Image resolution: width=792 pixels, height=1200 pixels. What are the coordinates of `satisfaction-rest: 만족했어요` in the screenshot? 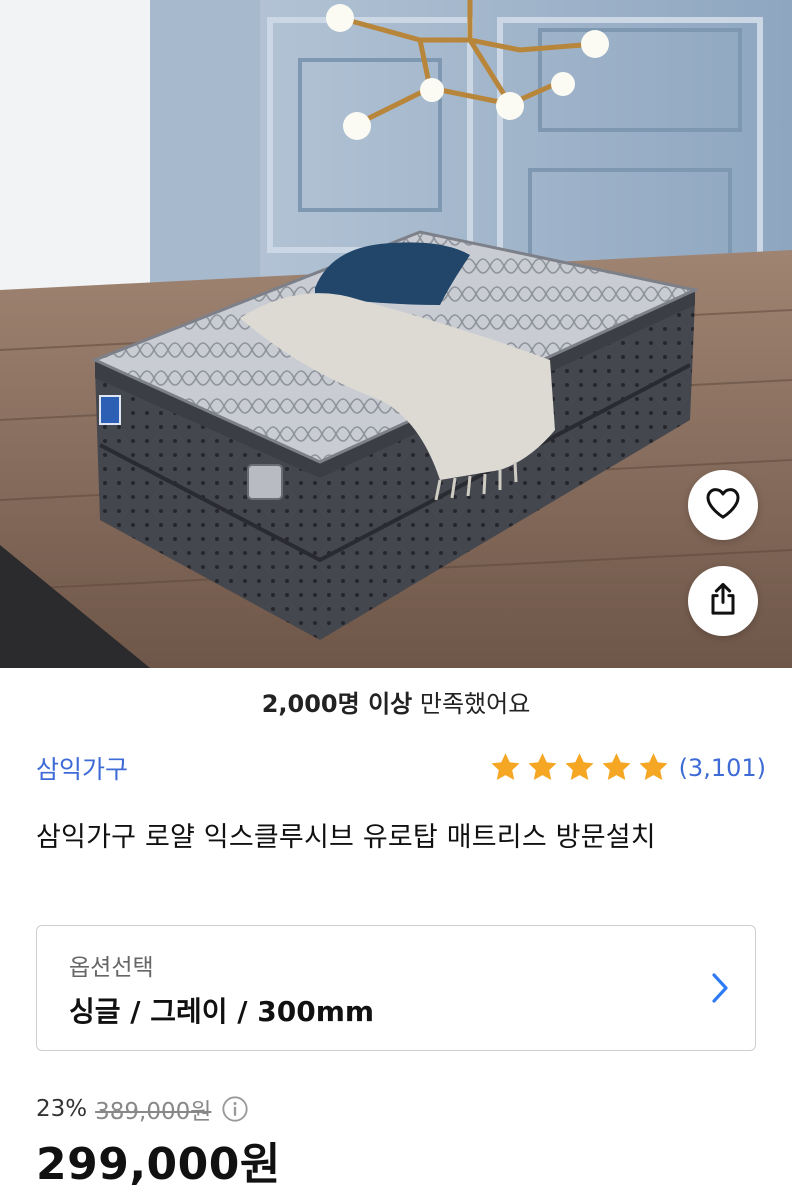 It's located at (475, 704).